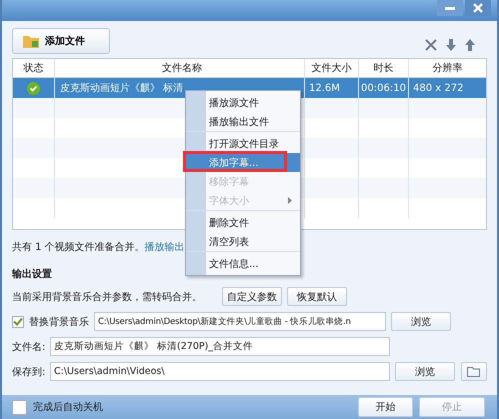 Image resolution: width=499 pixels, height=419 pixels. What do you see at coordinates (28, 347) in the screenshot?
I see `field-label: 文件名:` at bounding box center [28, 347].